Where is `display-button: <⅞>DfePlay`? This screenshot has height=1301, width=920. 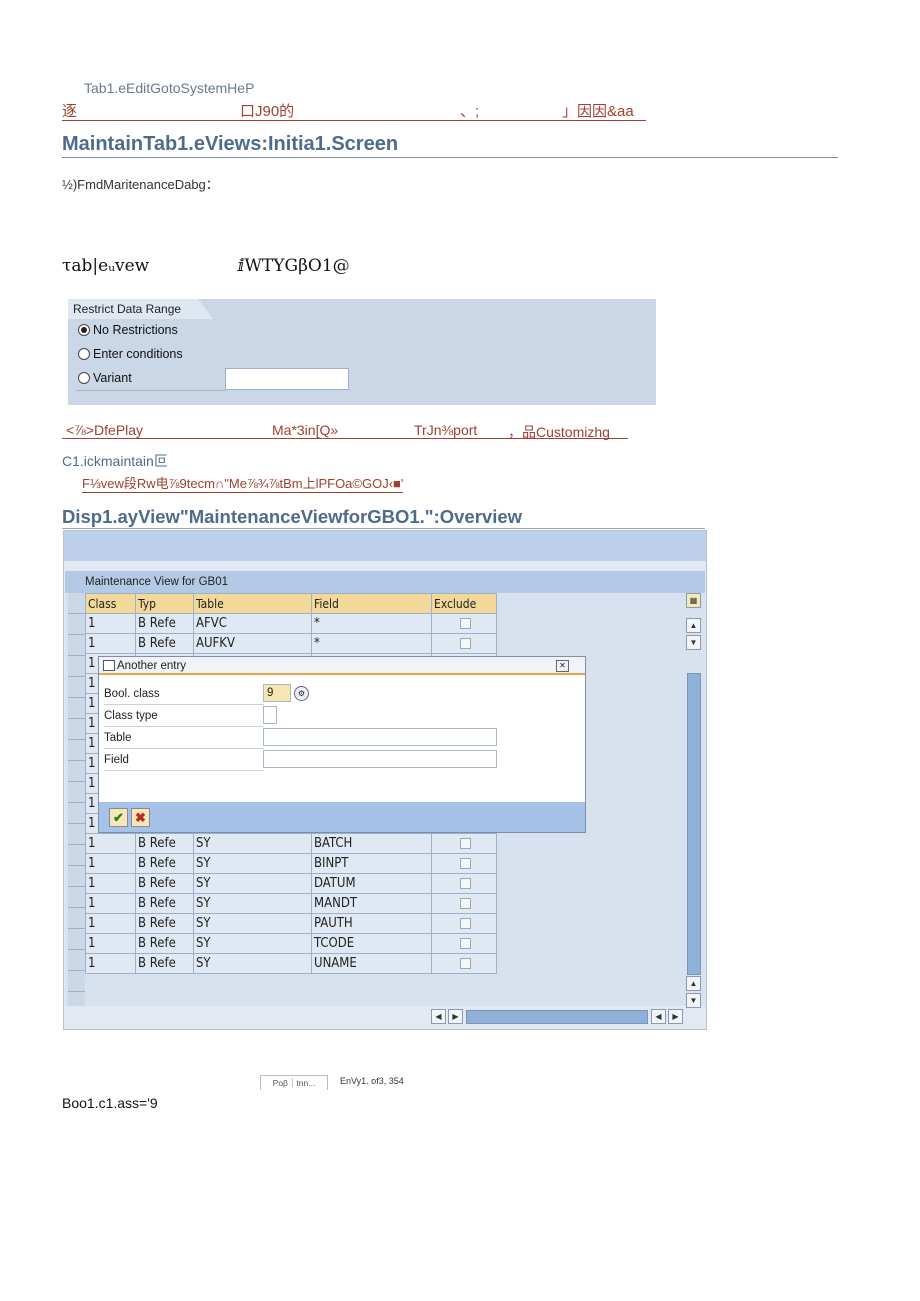
display-button: <⅞>DfePlay is located at coordinates (104, 430).